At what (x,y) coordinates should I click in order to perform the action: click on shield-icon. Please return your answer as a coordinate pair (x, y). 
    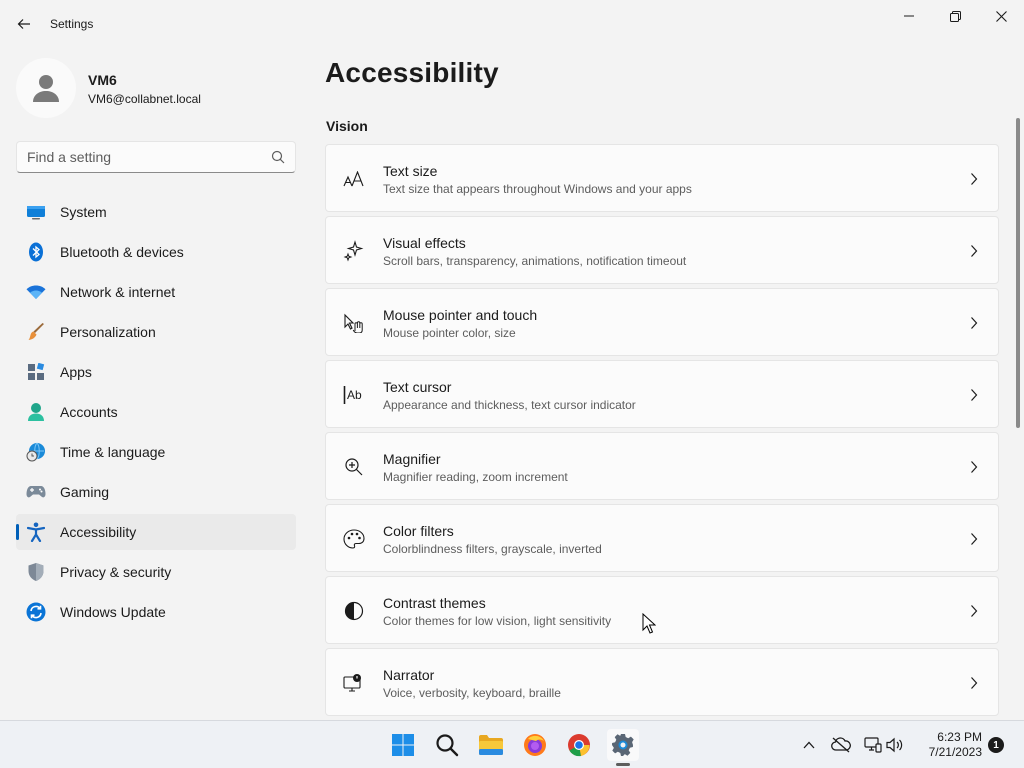
    Looking at the image, I should click on (36, 572).